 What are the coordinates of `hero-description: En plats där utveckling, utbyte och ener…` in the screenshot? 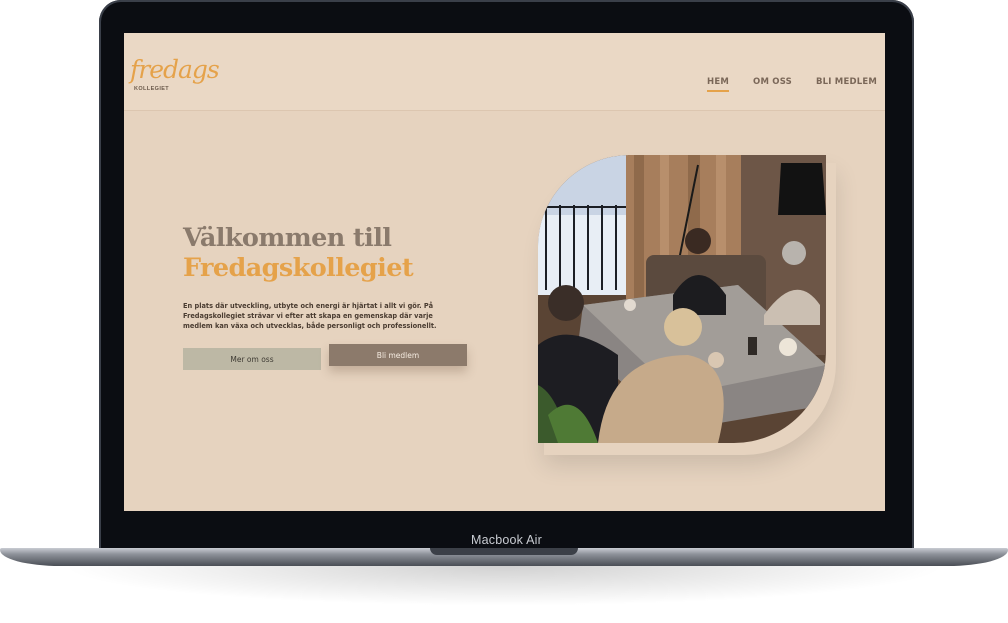 It's located at (310, 316).